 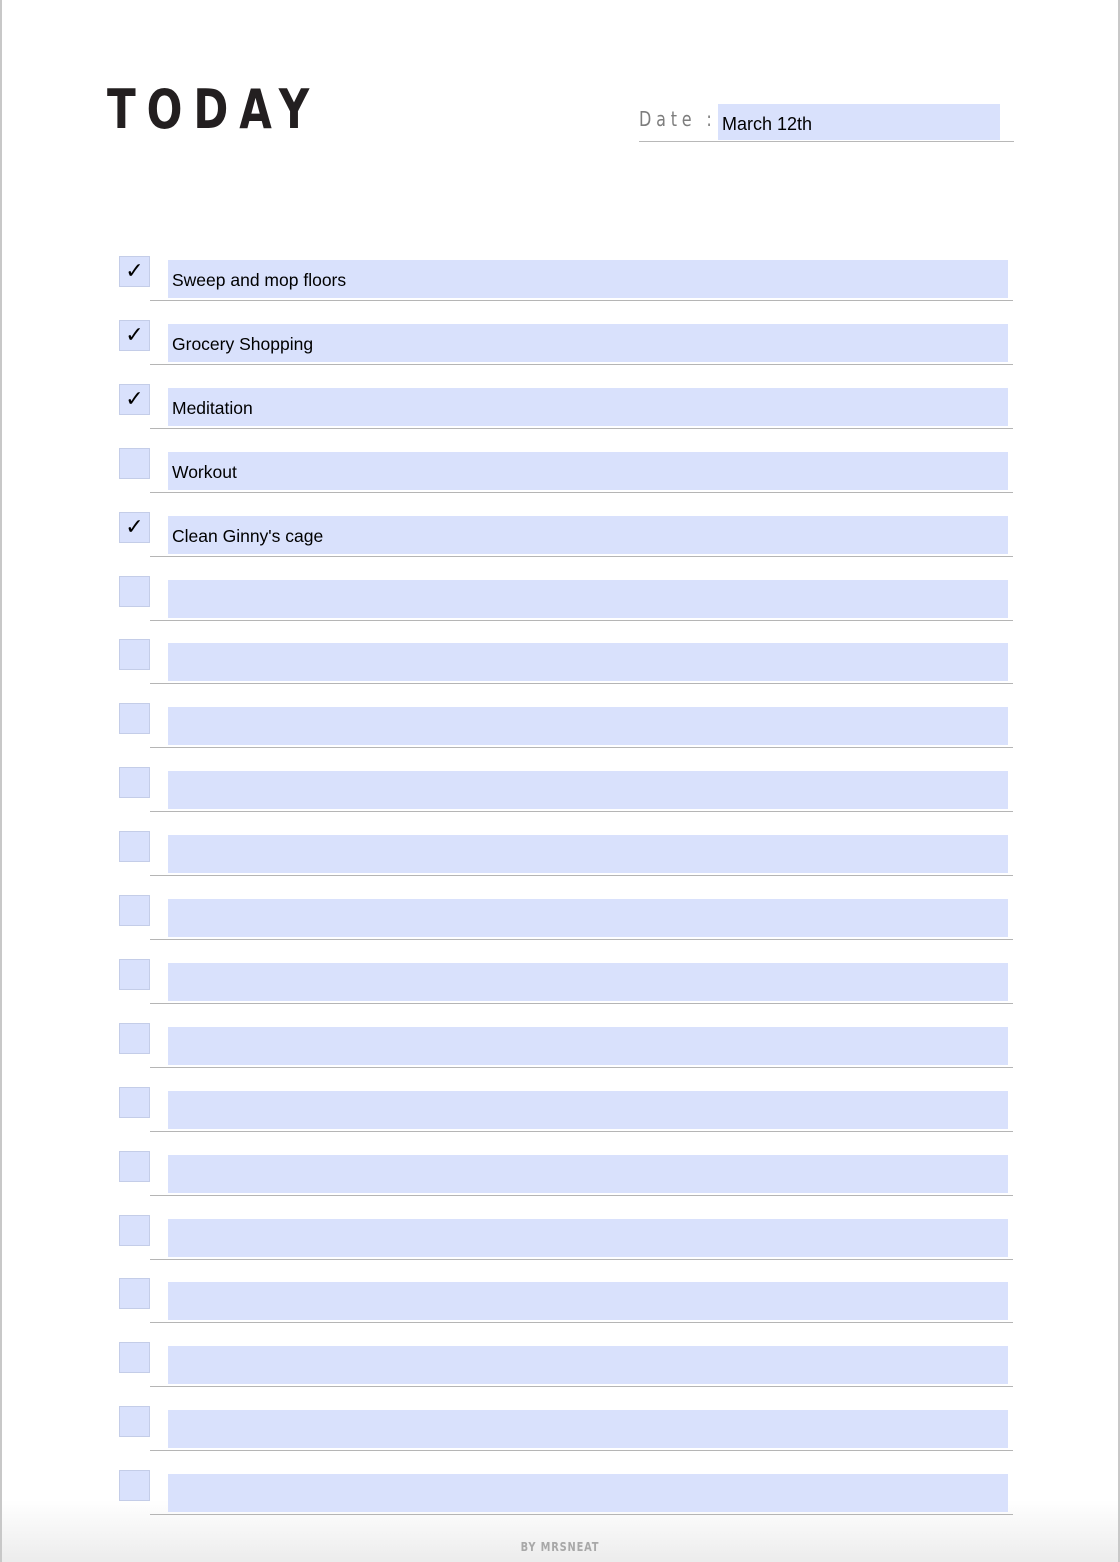 I want to click on task-row: ✓ Grocery Shopping, so click(x=560, y=351).